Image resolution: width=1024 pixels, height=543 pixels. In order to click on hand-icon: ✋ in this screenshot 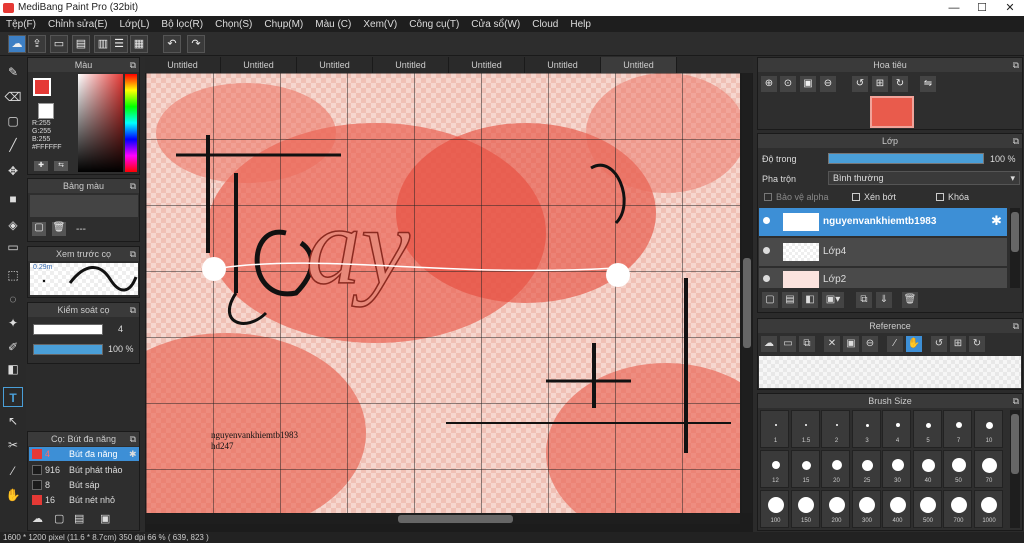, I will do `click(914, 344)`.